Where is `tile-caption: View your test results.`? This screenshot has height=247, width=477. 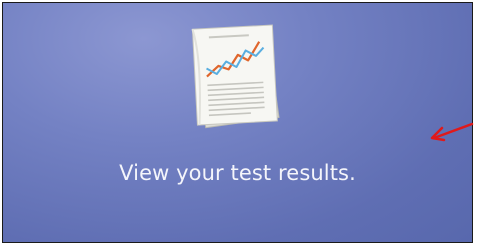
tile-caption: View your test results. is located at coordinates (237, 173).